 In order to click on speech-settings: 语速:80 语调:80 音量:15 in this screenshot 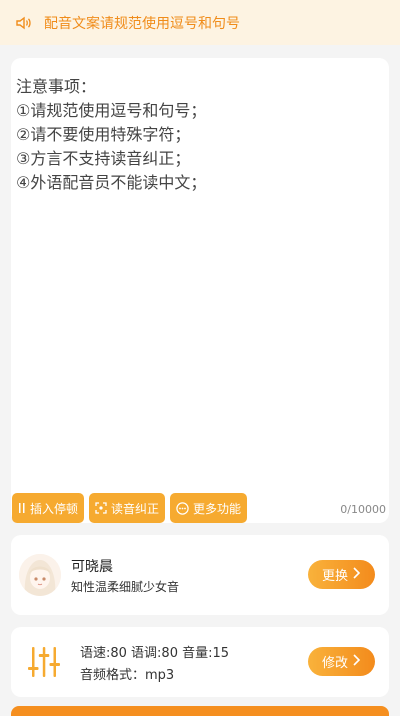, I will do `click(155, 653)`.